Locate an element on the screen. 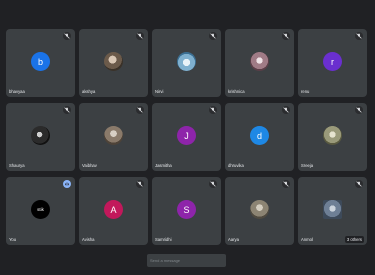  participant-tile: akshya is located at coordinates (113, 63).